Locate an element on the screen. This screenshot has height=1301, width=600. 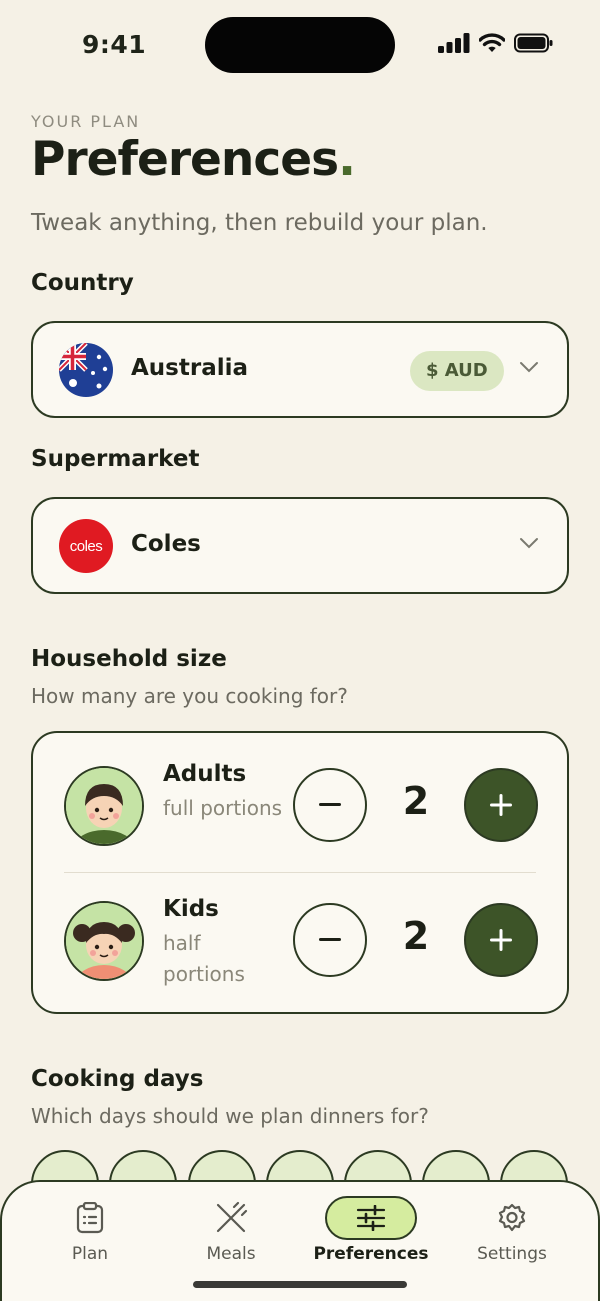
kid-avatar-icon is located at coordinates (104, 941).